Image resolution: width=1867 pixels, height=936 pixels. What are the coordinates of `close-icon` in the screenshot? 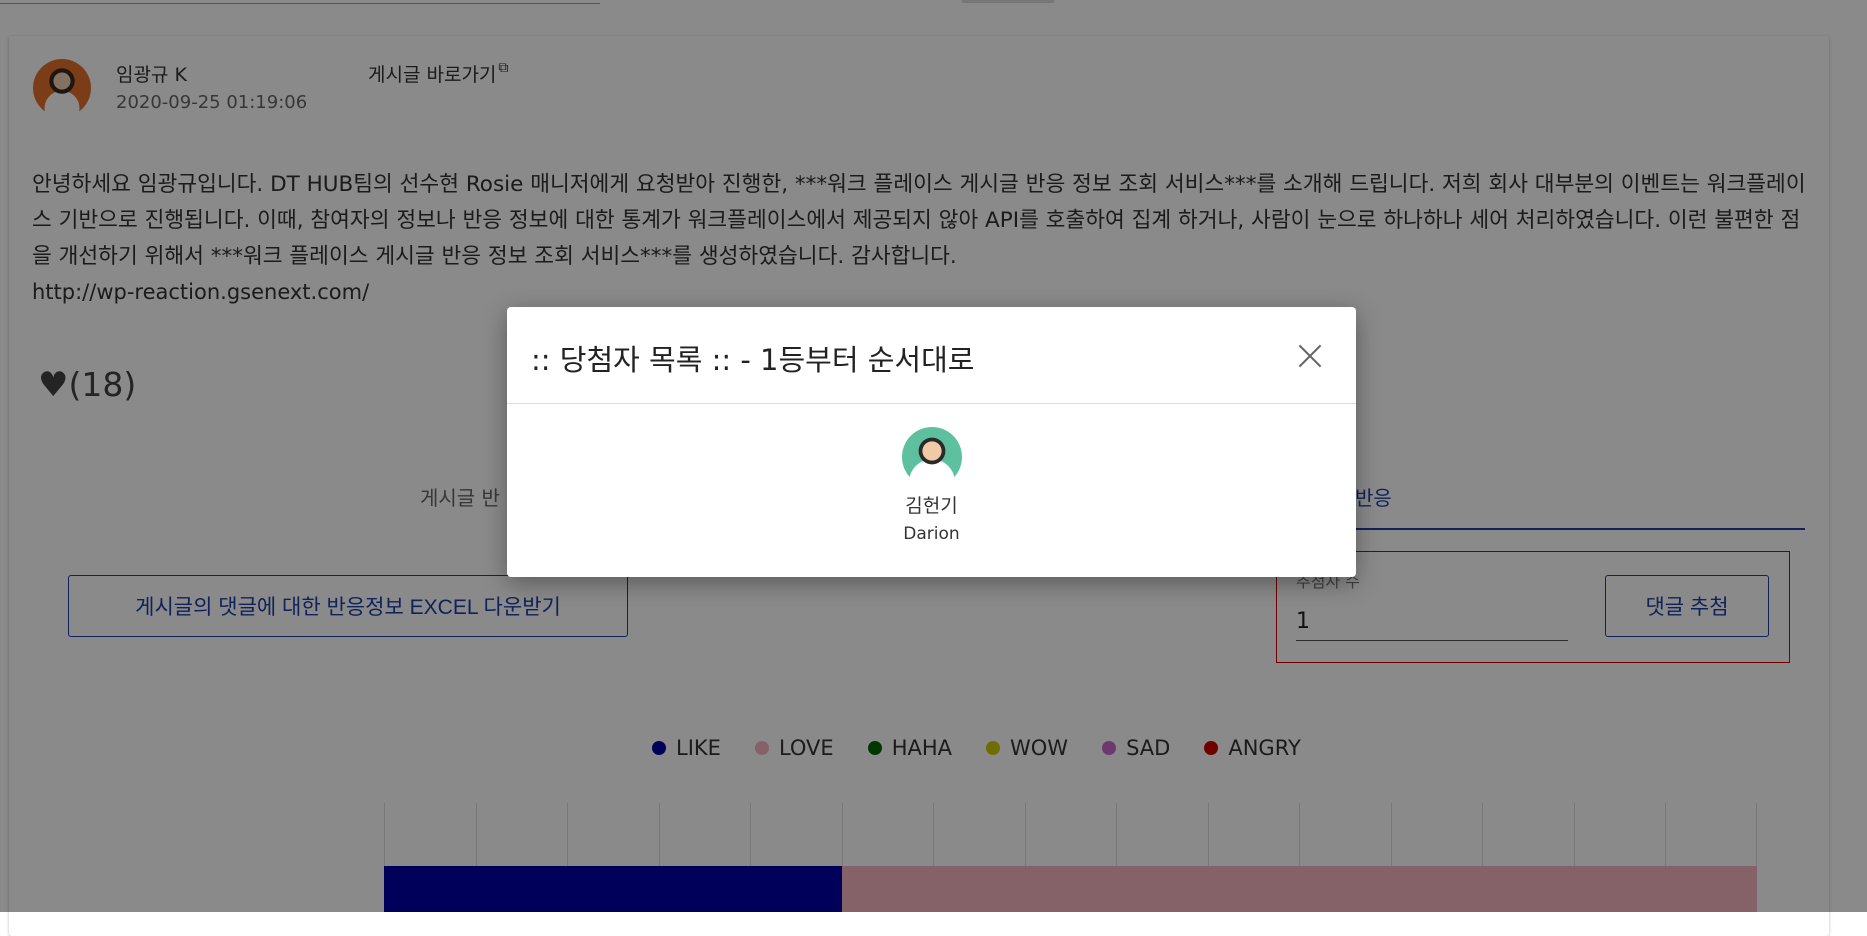 It's located at (1310, 356).